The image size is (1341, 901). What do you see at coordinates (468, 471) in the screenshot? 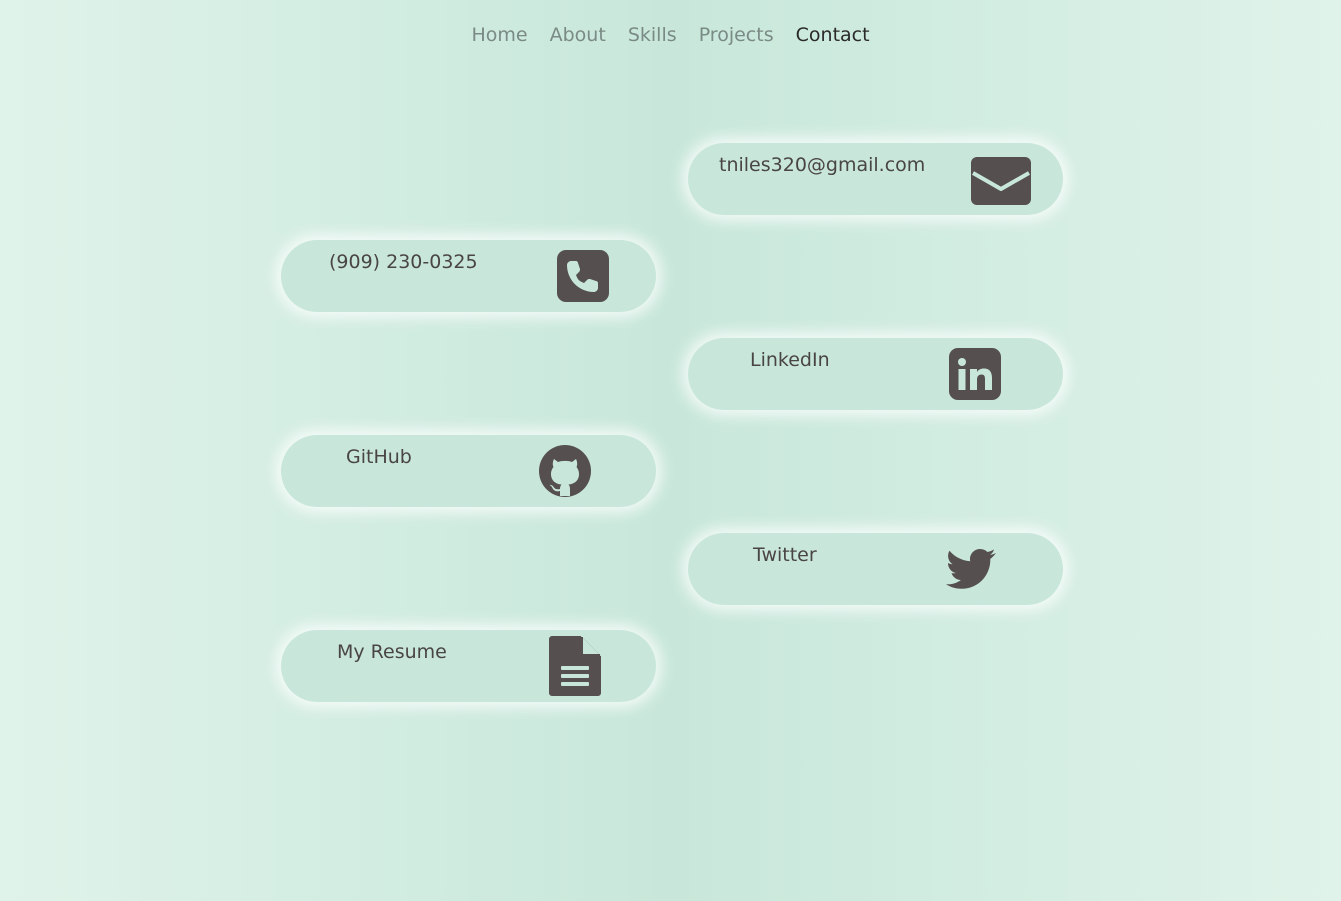
I see `github-card: GitHub` at bounding box center [468, 471].